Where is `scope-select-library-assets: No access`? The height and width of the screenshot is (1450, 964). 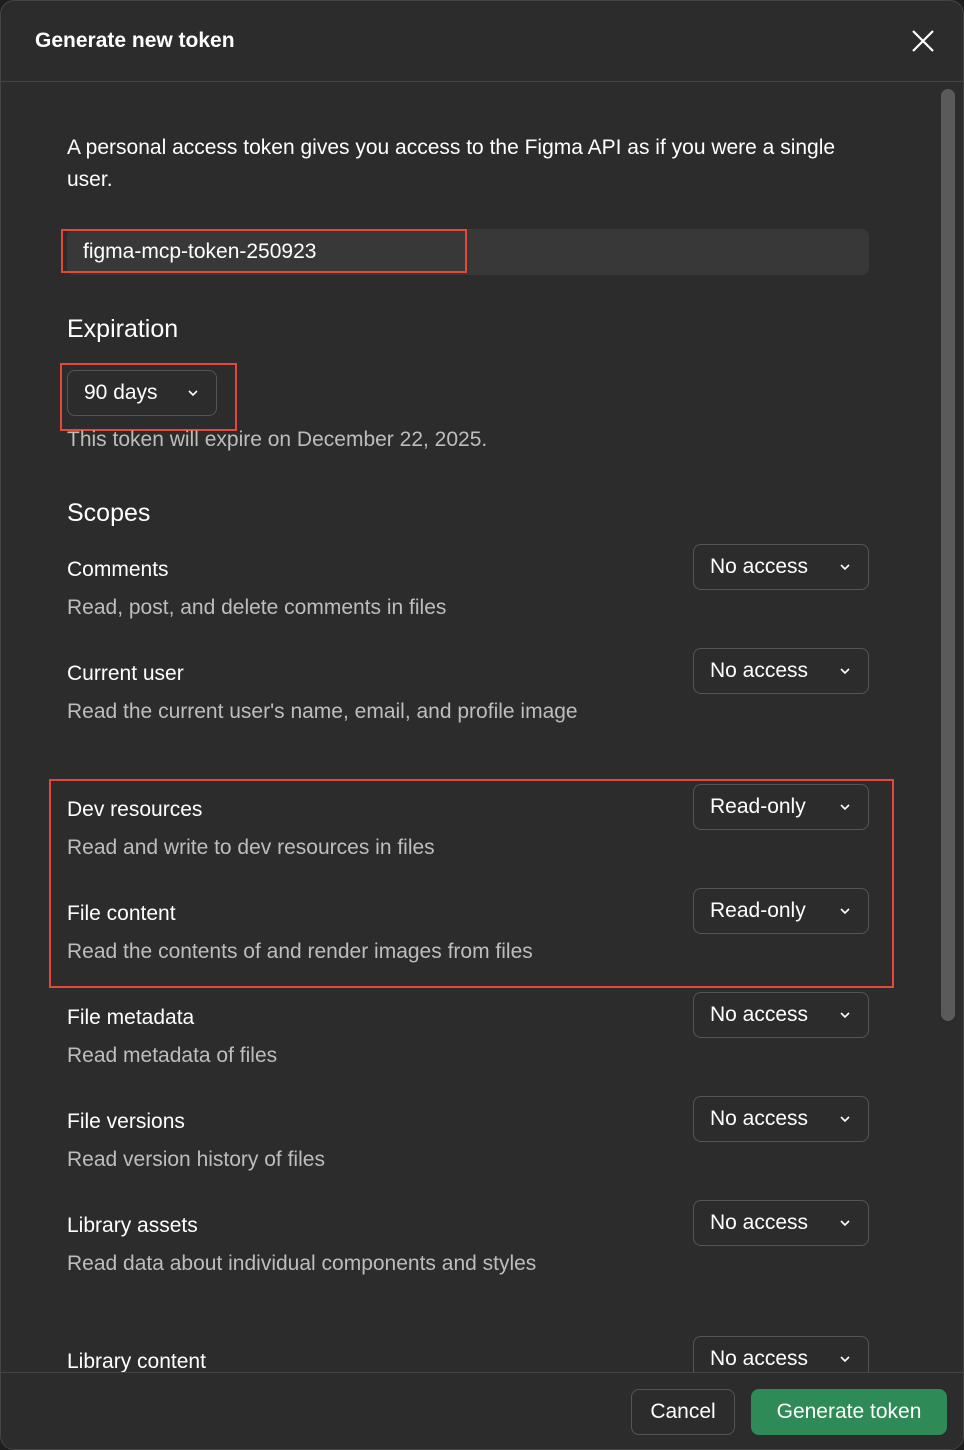 scope-select-library-assets: No access is located at coordinates (781, 1223).